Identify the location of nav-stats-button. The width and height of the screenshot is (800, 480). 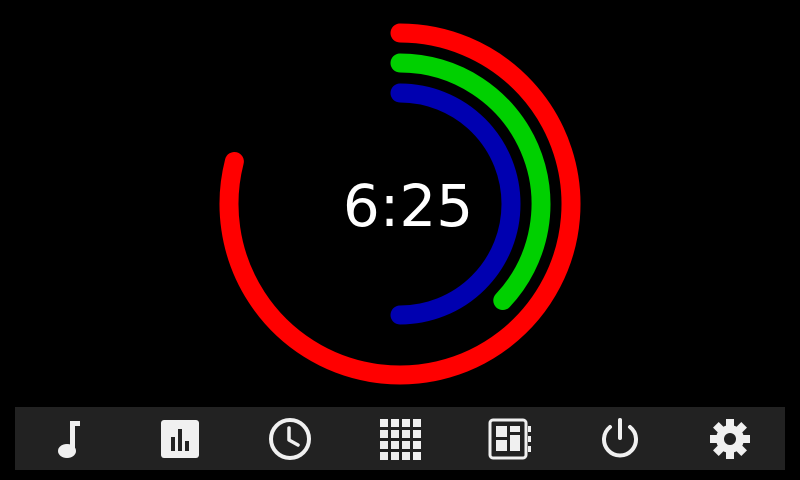
(180, 438).